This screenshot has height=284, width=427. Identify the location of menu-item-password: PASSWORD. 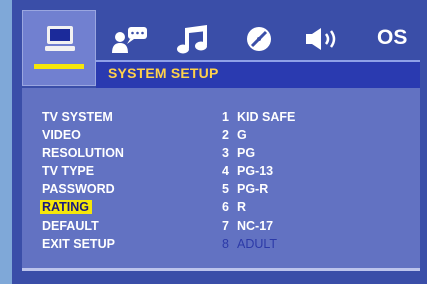
(83, 189).